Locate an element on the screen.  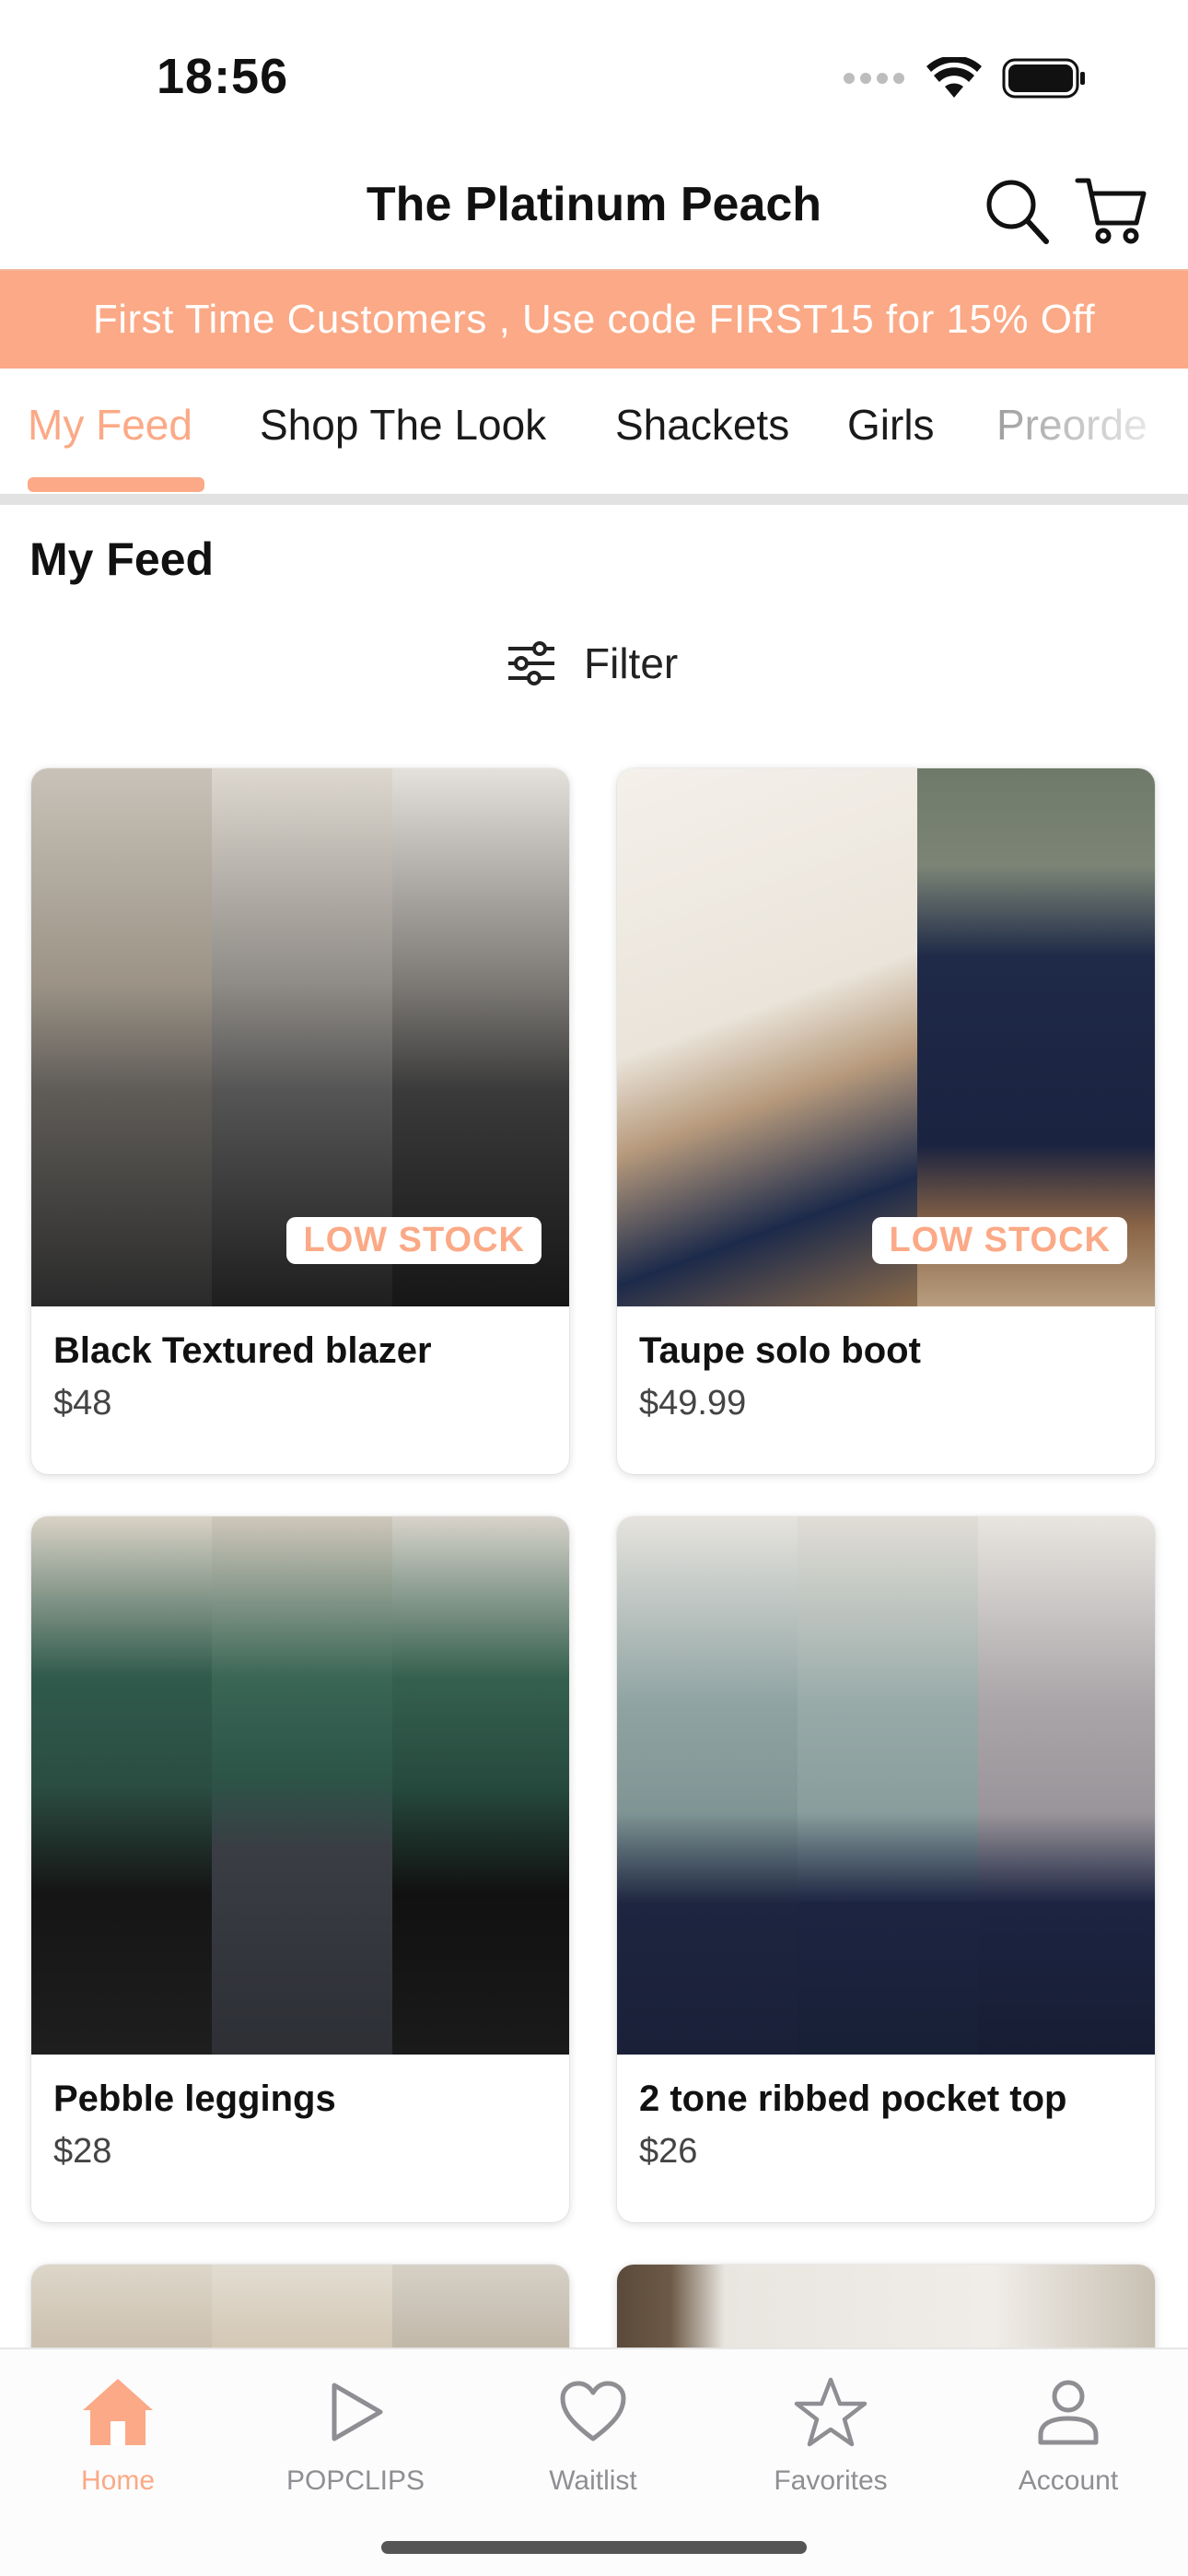
product-card: 2 tone ribbed pocket top $26 is located at coordinates (886, 1869).